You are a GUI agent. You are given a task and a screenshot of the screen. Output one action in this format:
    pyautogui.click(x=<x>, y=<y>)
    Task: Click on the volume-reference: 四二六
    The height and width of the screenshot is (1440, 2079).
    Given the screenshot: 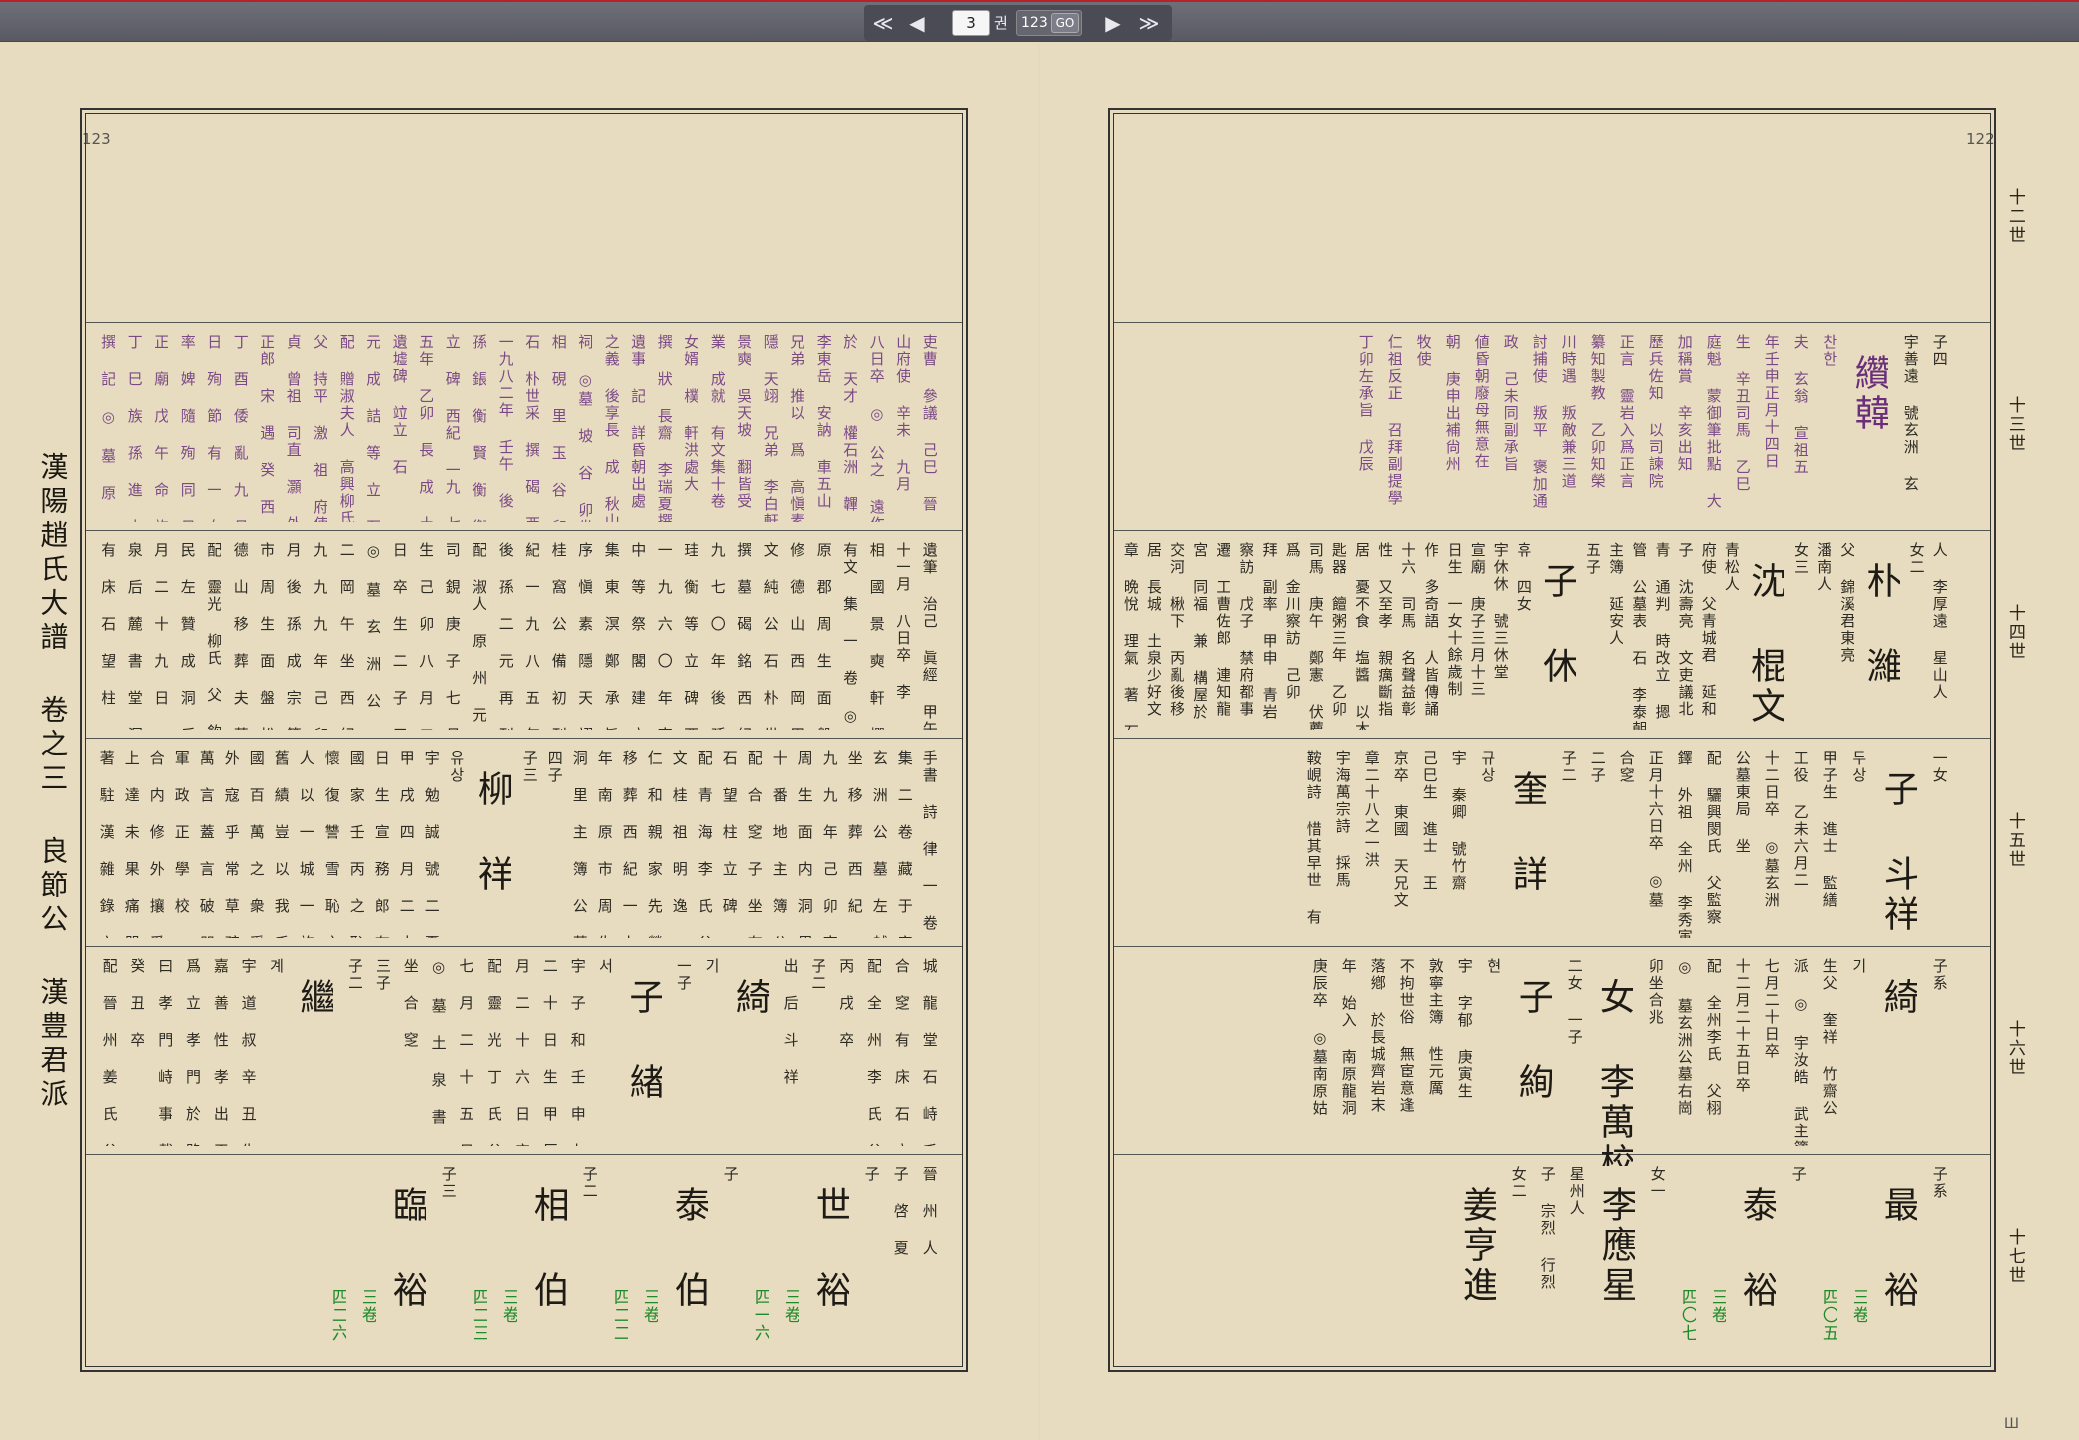 What is the action you would take?
    pyautogui.click(x=337, y=1315)
    